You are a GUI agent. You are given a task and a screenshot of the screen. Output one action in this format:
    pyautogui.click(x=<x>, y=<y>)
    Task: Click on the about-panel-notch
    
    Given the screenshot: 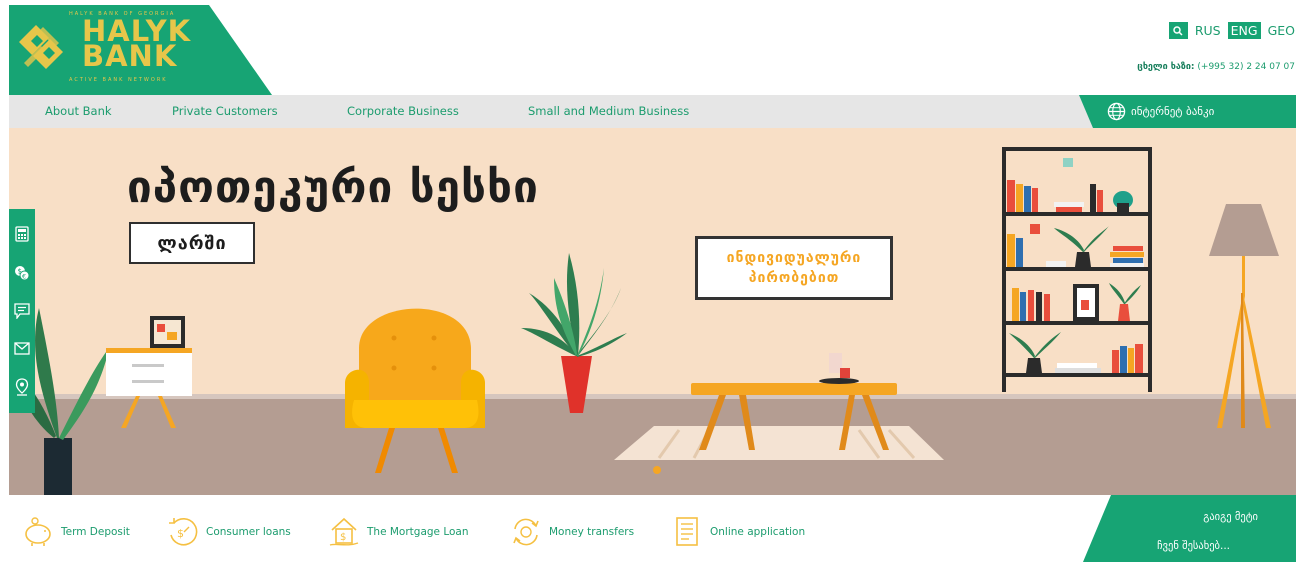 What is the action you would take?
    pyautogui.click(x=1097, y=528)
    